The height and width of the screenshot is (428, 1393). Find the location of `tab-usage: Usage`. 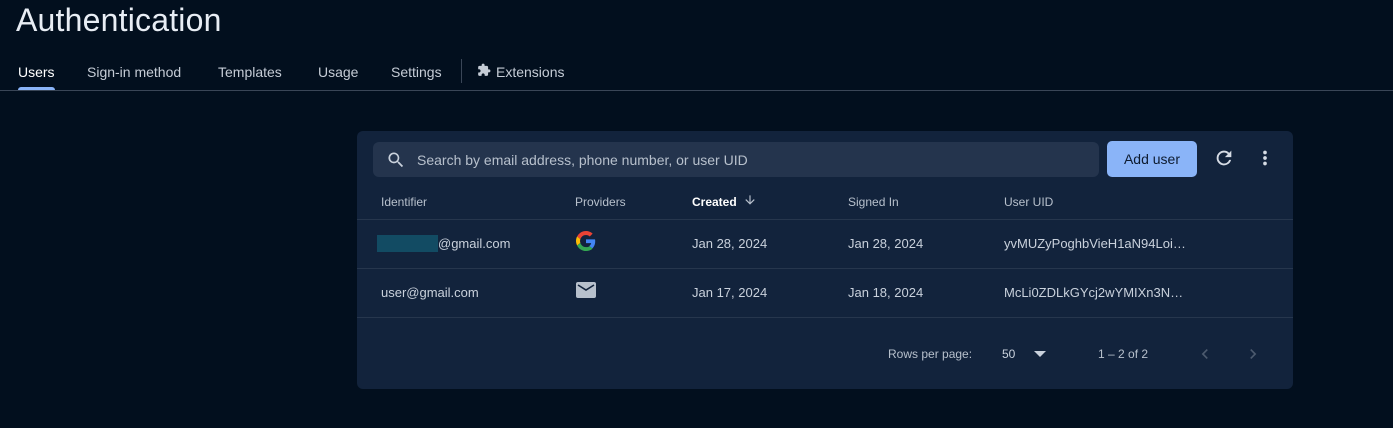

tab-usage: Usage is located at coordinates (338, 72).